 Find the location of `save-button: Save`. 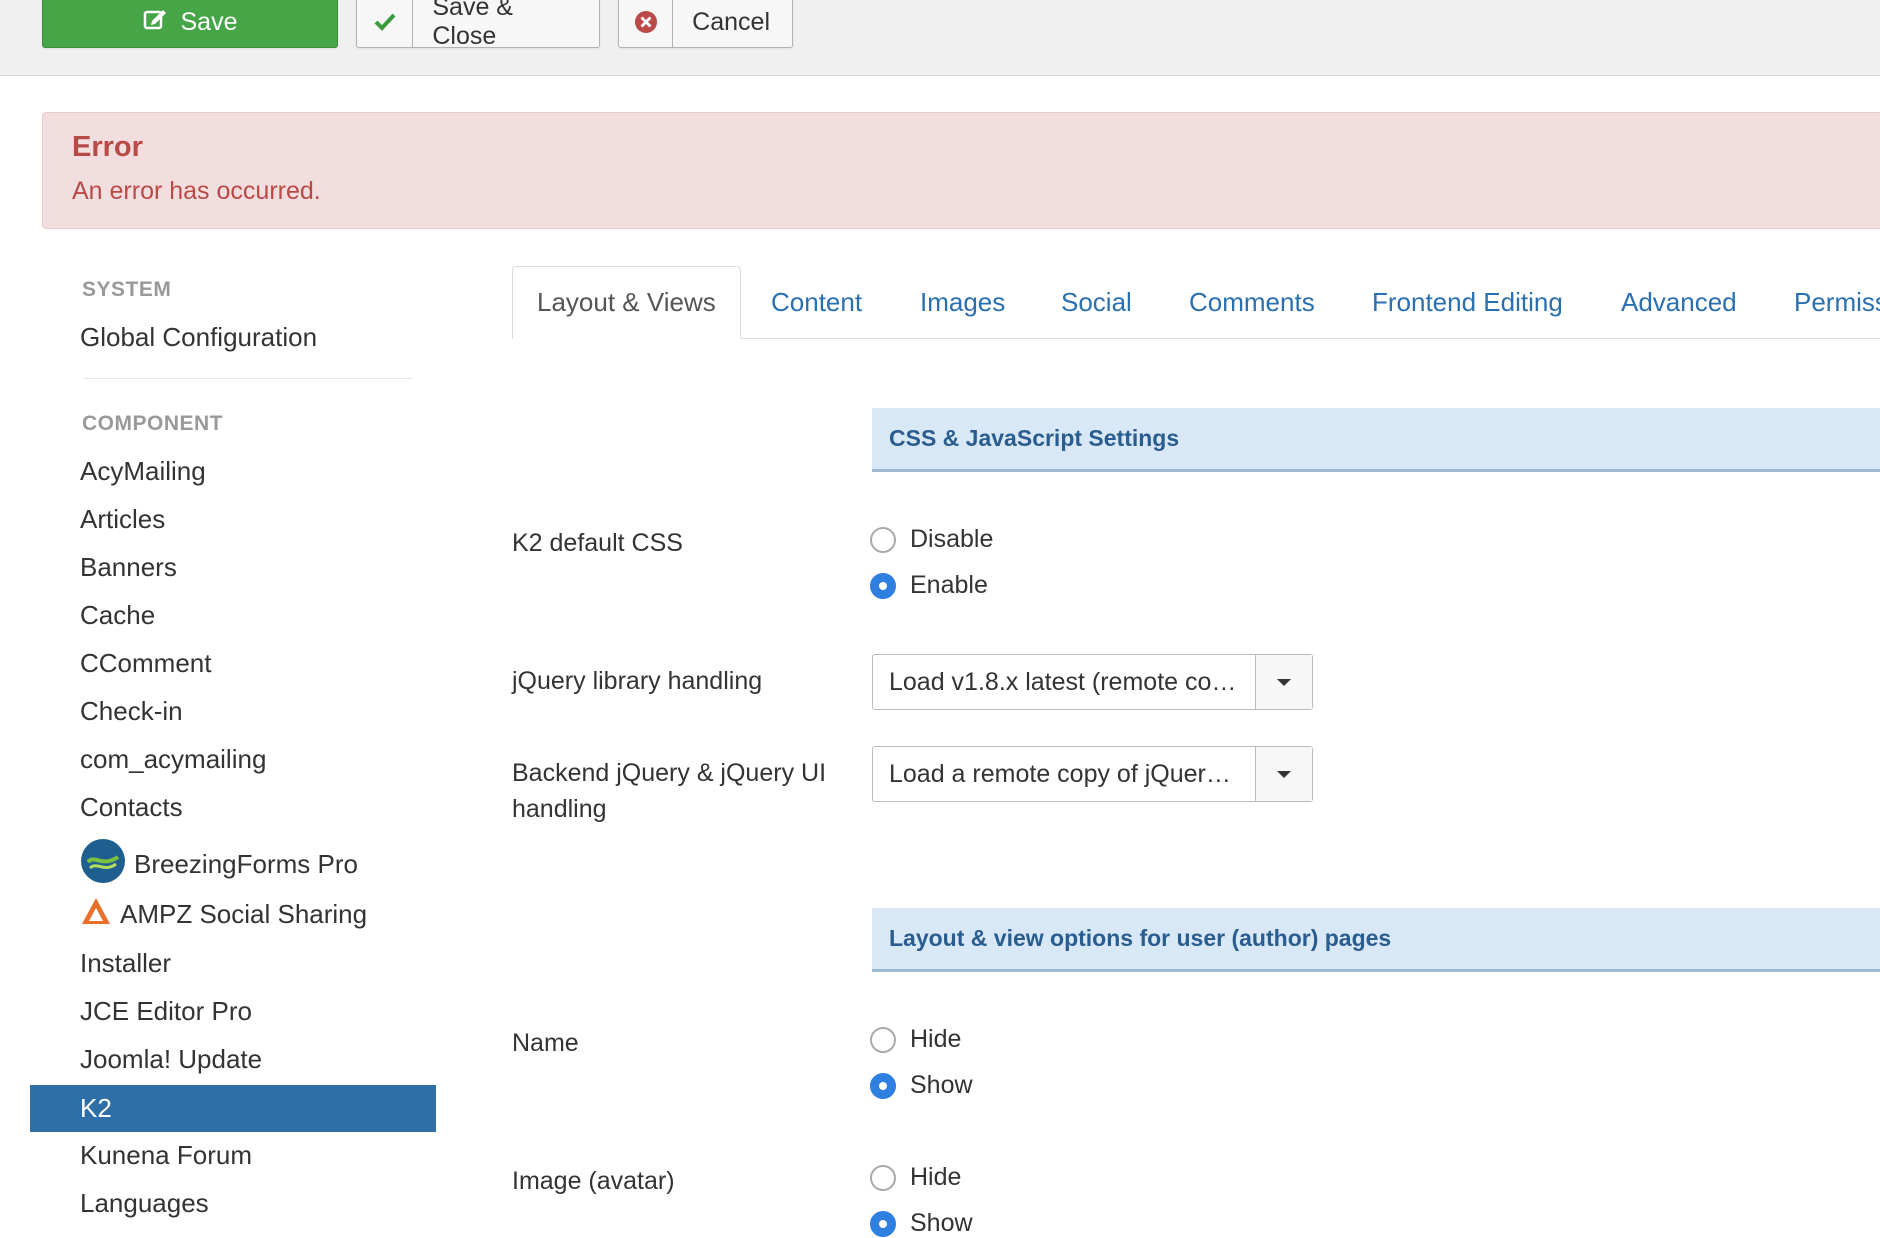

save-button: Save is located at coordinates (190, 24).